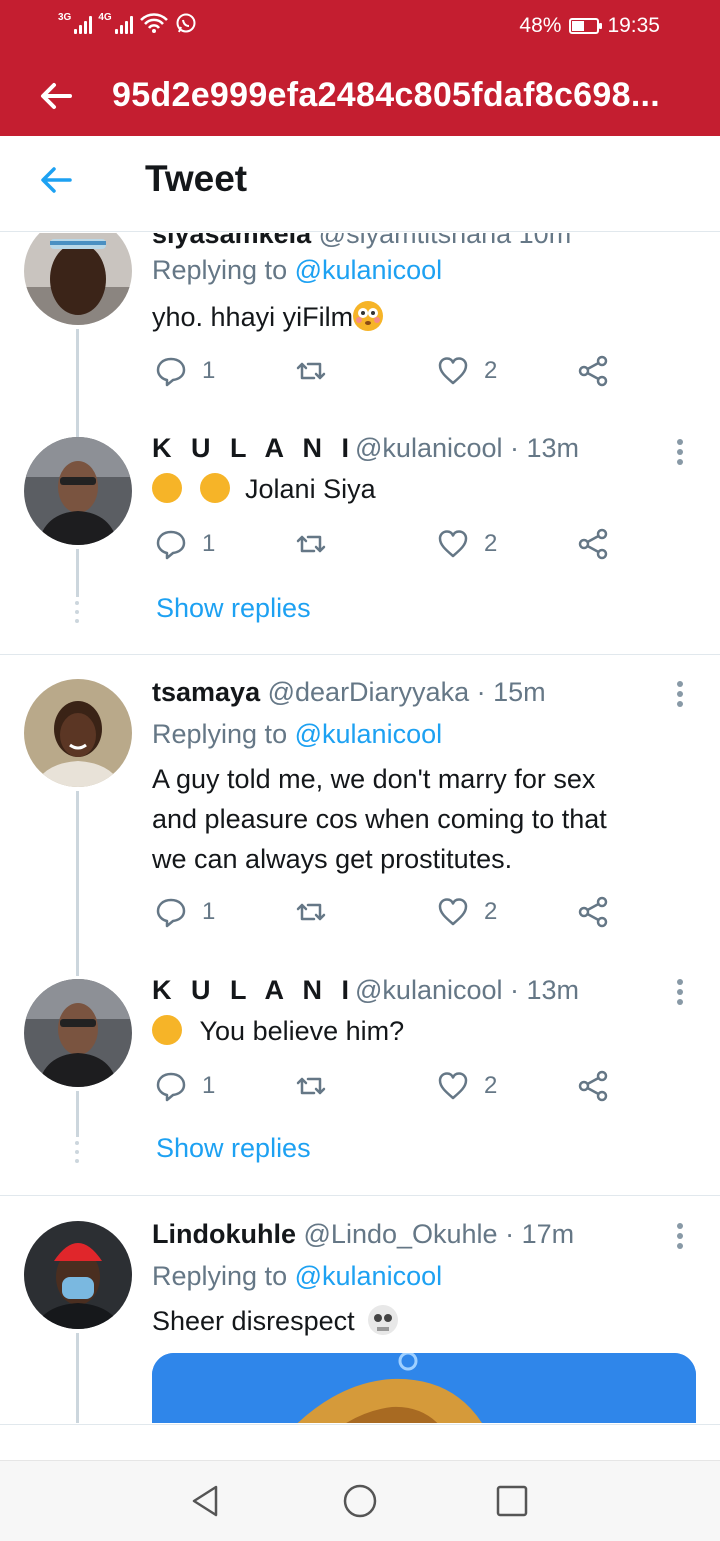  I want to click on handle: @siyamtitshana, so click(415, 241).